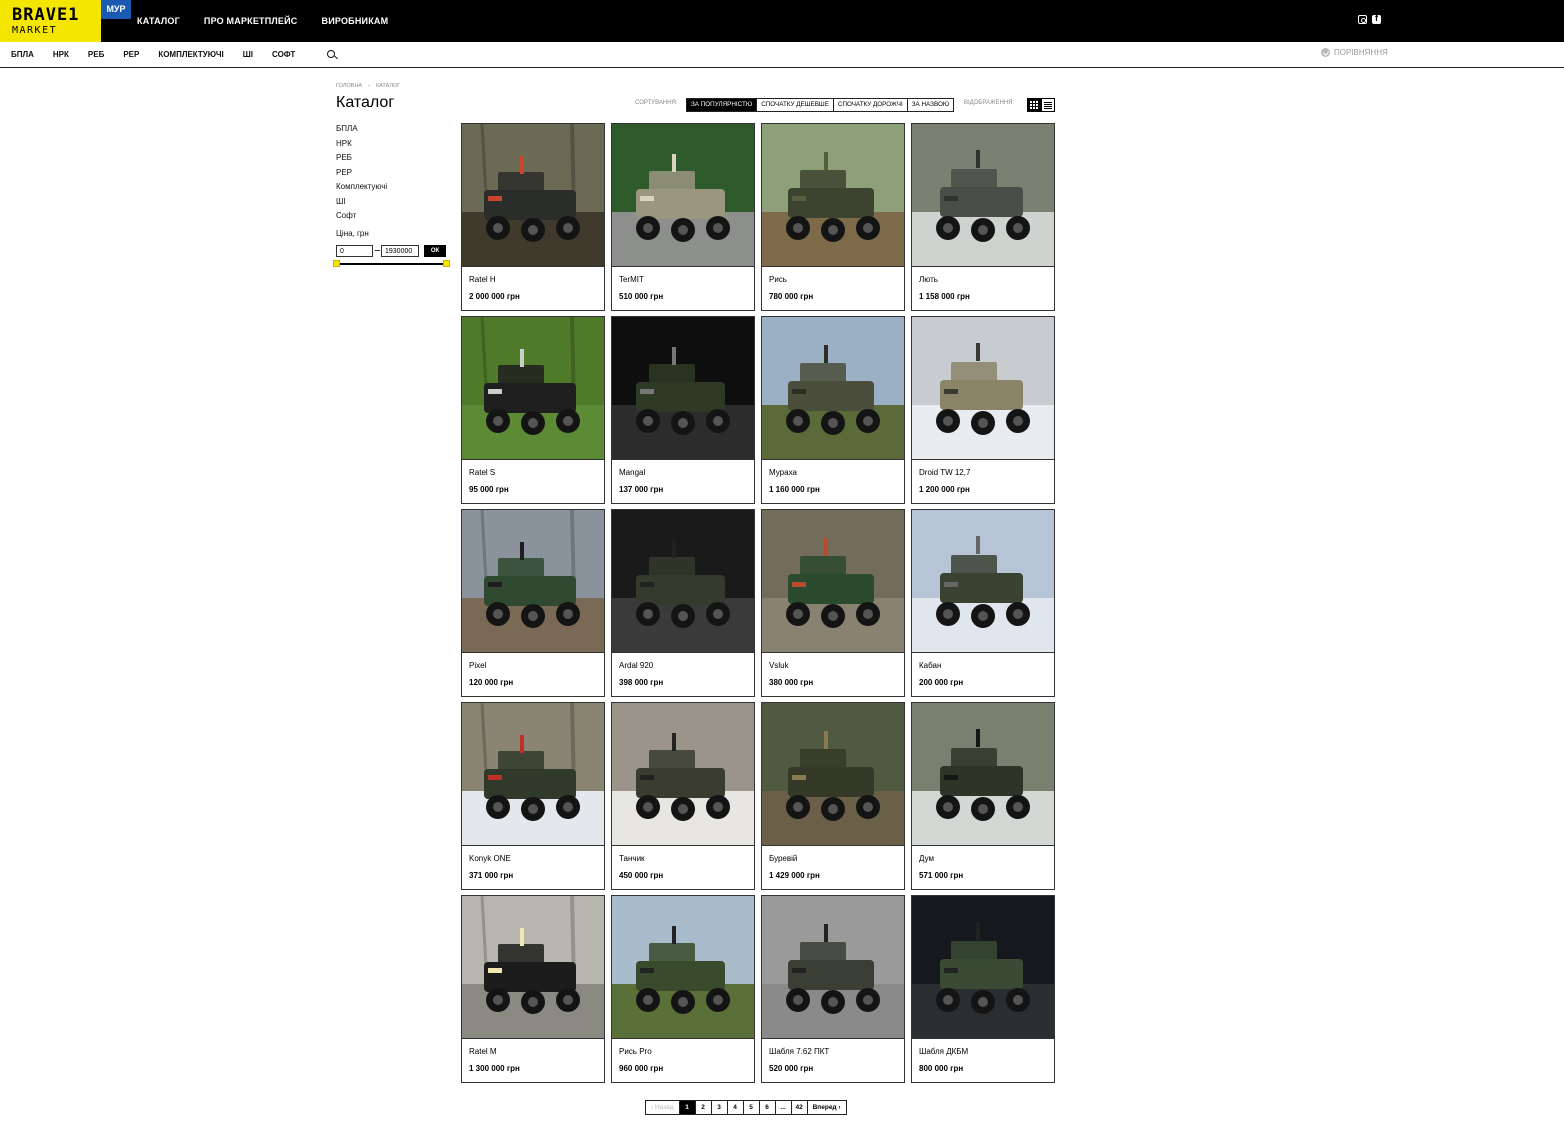 The width and height of the screenshot is (1564, 1144). What do you see at coordinates (116, 9) in the screenshot?
I see `mur-badge: МУР` at bounding box center [116, 9].